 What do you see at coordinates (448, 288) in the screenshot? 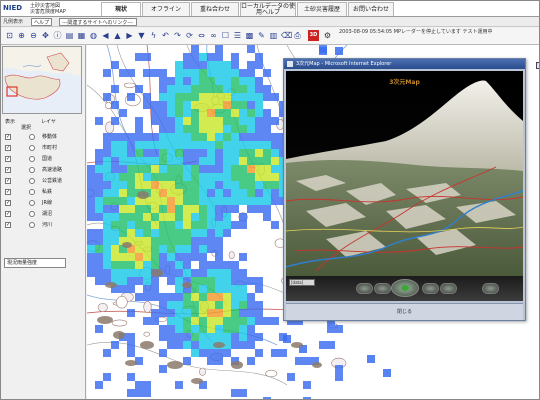
I see `rotate-right-button` at bounding box center [448, 288].